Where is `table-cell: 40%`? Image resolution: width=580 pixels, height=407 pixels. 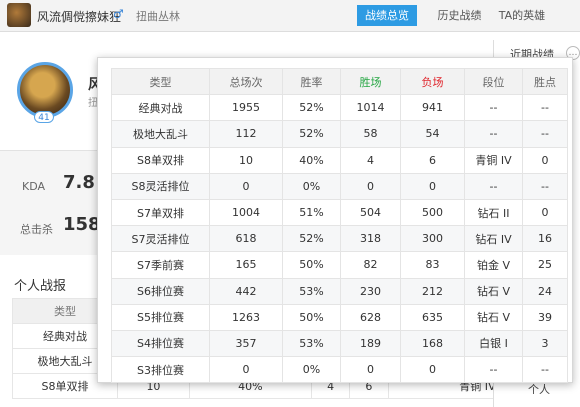
table-cell: 40% is located at coordinates (311, 160).